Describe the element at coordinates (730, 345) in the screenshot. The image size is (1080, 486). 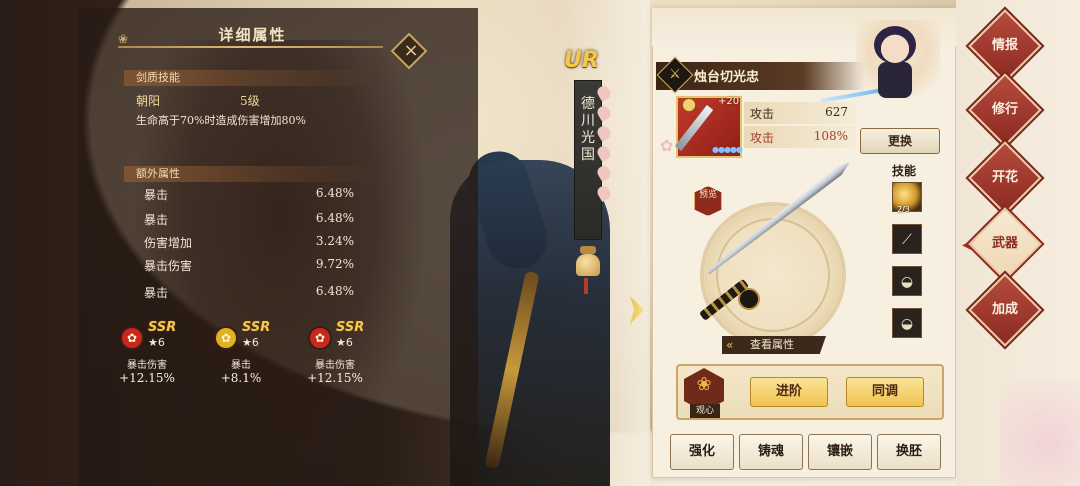
I see `double-chevron-icon: «` at that location.